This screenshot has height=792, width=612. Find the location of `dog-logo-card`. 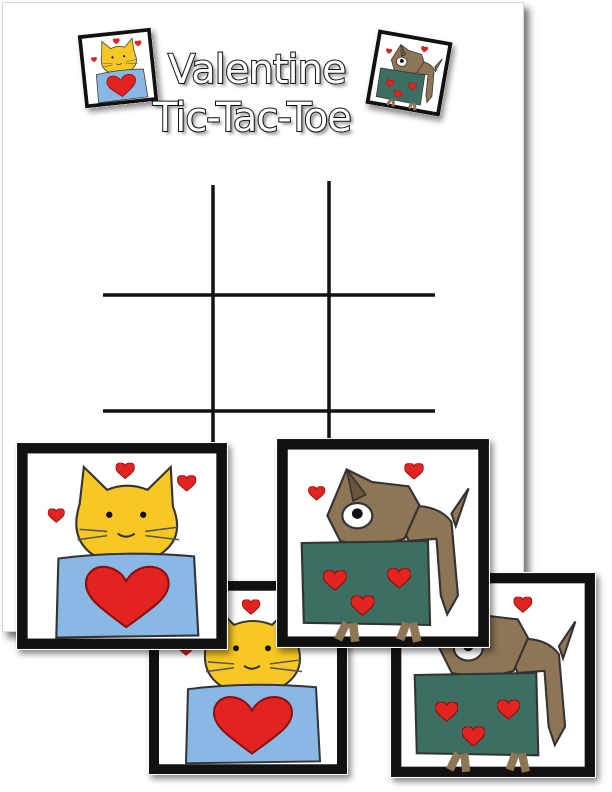

dog-logo-card is located at coordinates (409, 73).